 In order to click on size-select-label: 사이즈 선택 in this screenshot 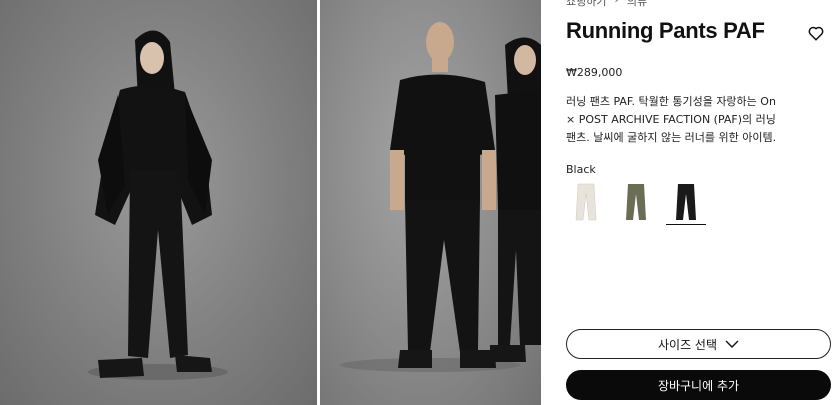, I will do `click(687, 344)`.